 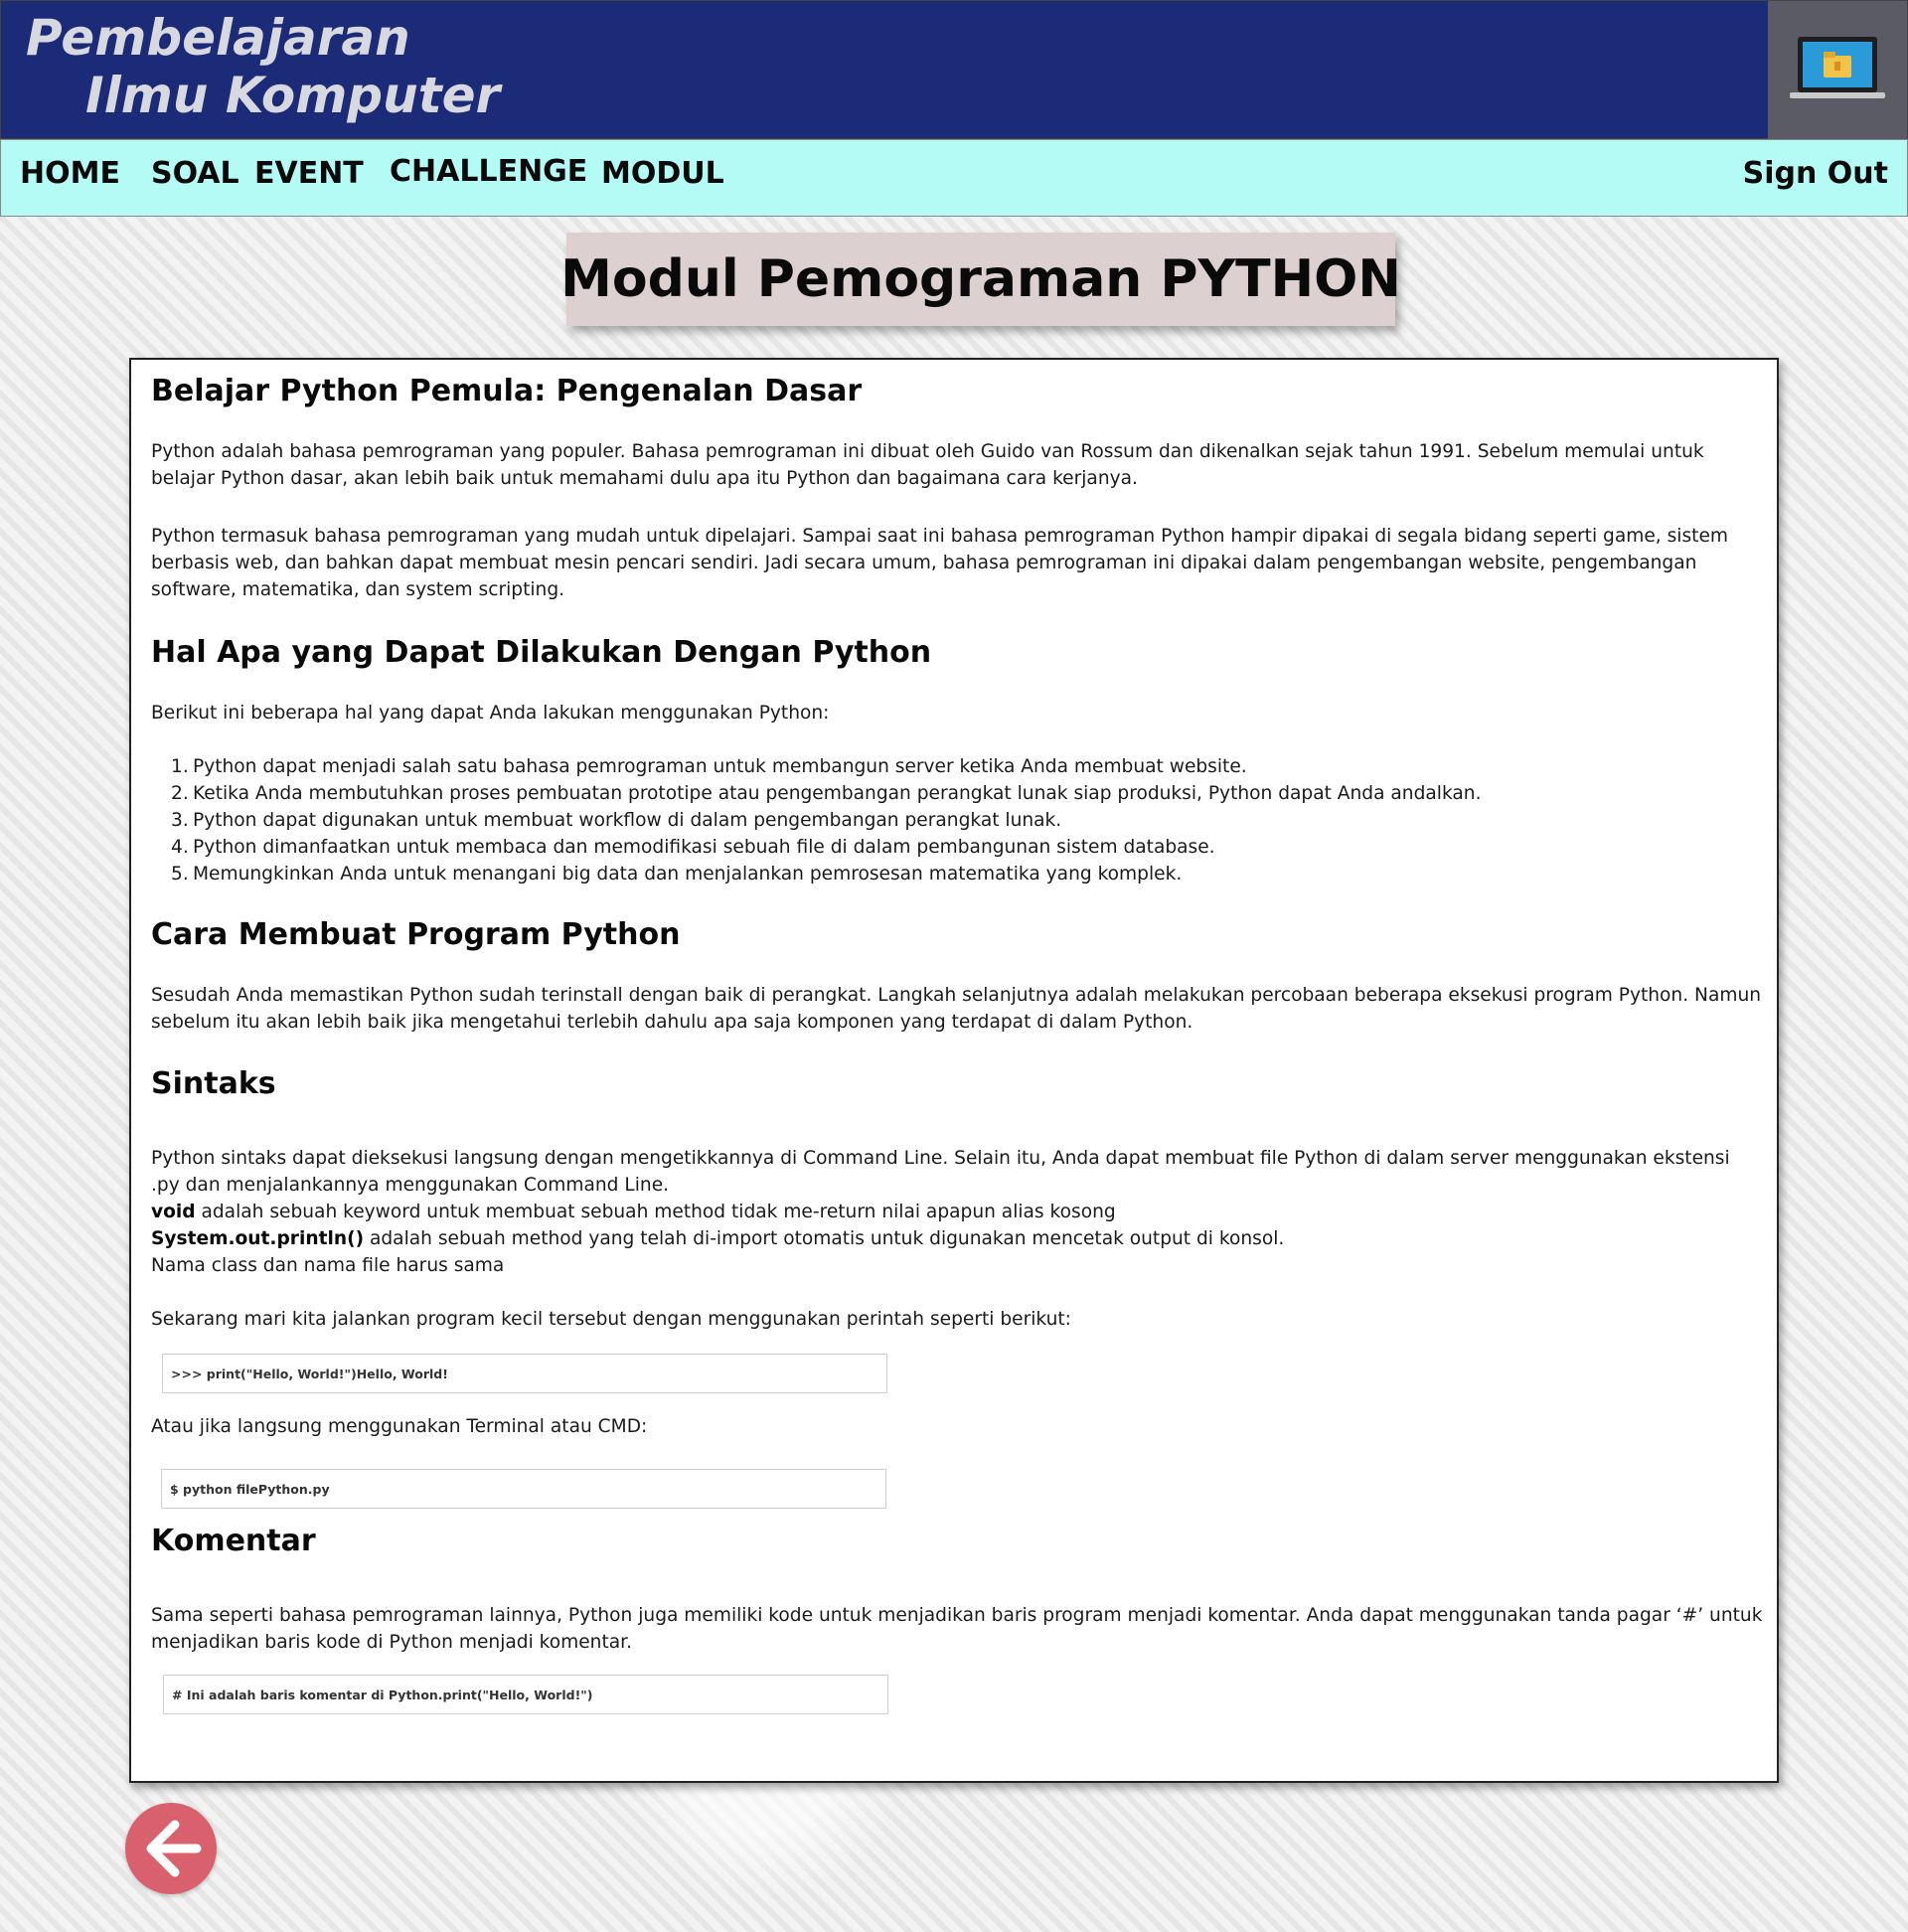 What do you see at coordinates (954, 70) in the screenshot?
I see `site-header: Pembelajaran Ilmu Komputer` at bounding box center [954, 70].